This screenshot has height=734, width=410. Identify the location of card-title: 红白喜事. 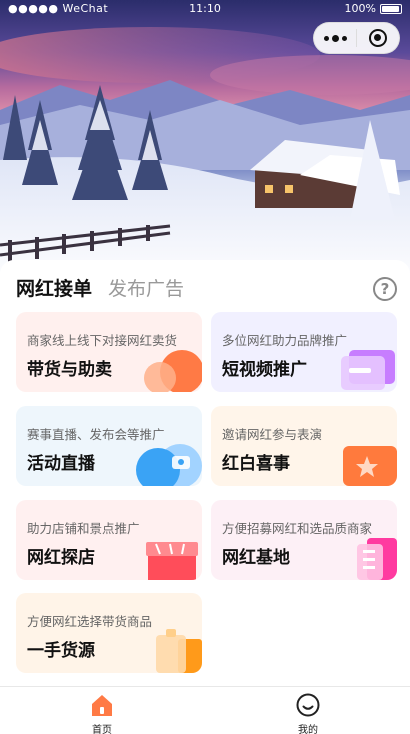
(256, 464).